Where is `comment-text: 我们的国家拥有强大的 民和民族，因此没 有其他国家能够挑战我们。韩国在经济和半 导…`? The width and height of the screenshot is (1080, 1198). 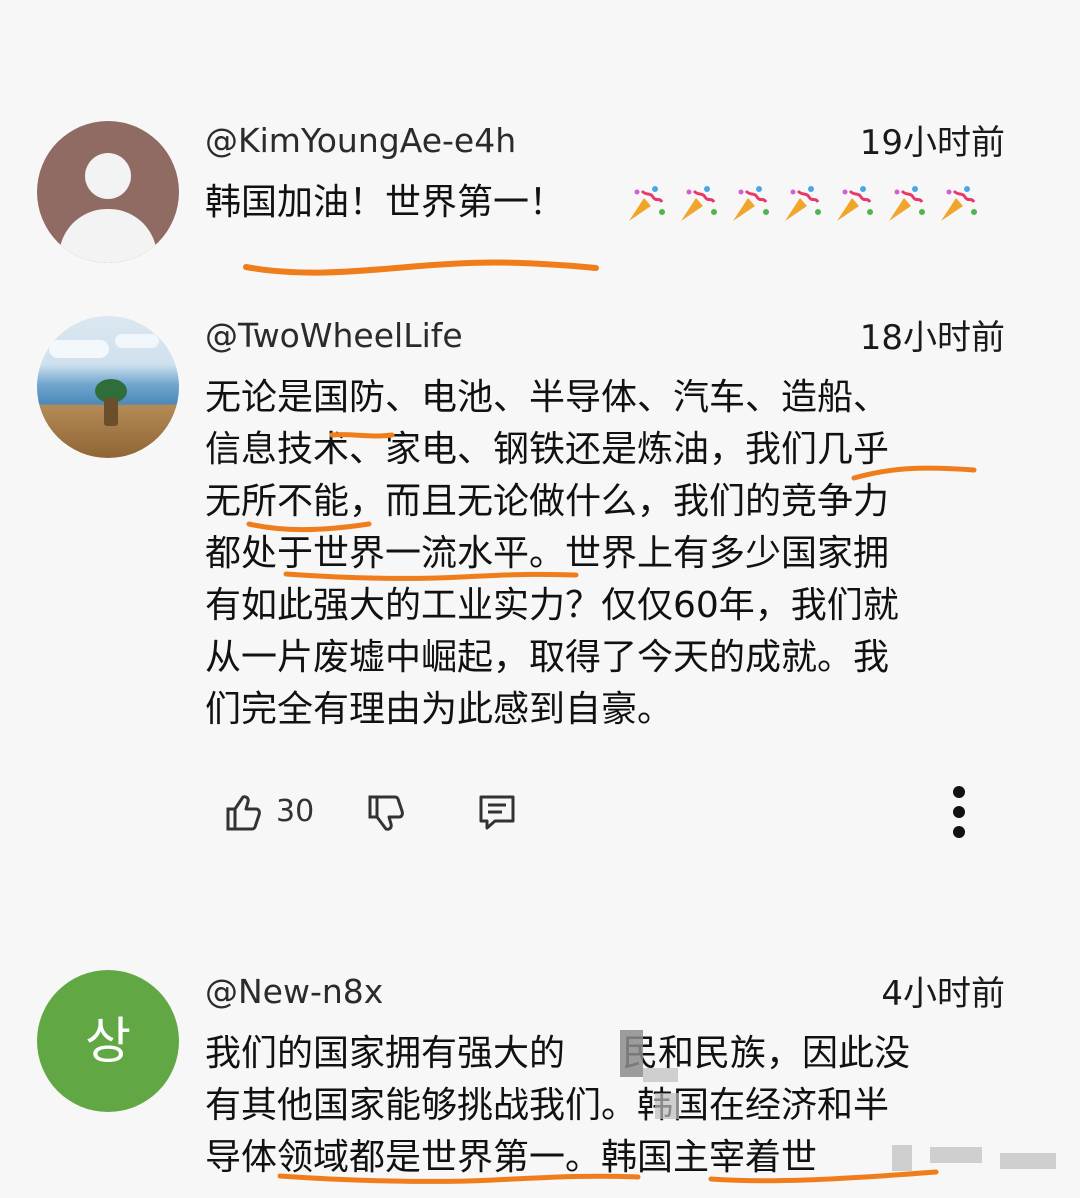 comment-text: 我们的国家拥有强大的 民和民族，因此没 有其他国家能够挑战我们。韩国在经济和半 导… is located at coordinates (607, 1106).